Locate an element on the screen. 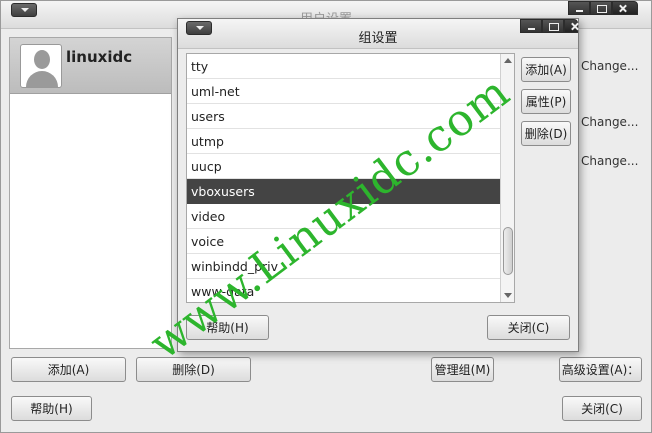 The image size is (652, 433). minimize-icon is located at coordinates (579, 8).